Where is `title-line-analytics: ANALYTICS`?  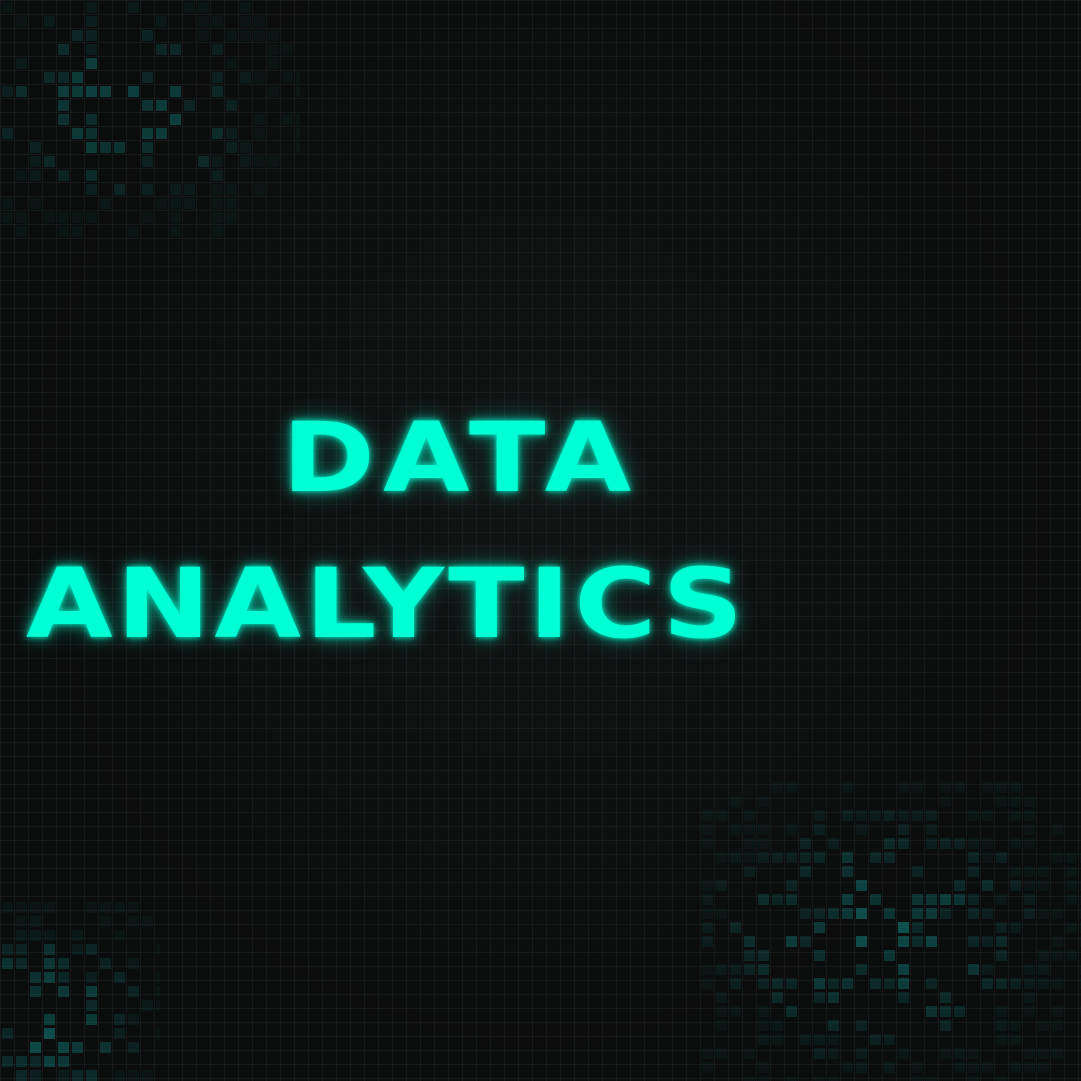
title-line-analytics: ANALYTICS is located at coordinates (387, 604).